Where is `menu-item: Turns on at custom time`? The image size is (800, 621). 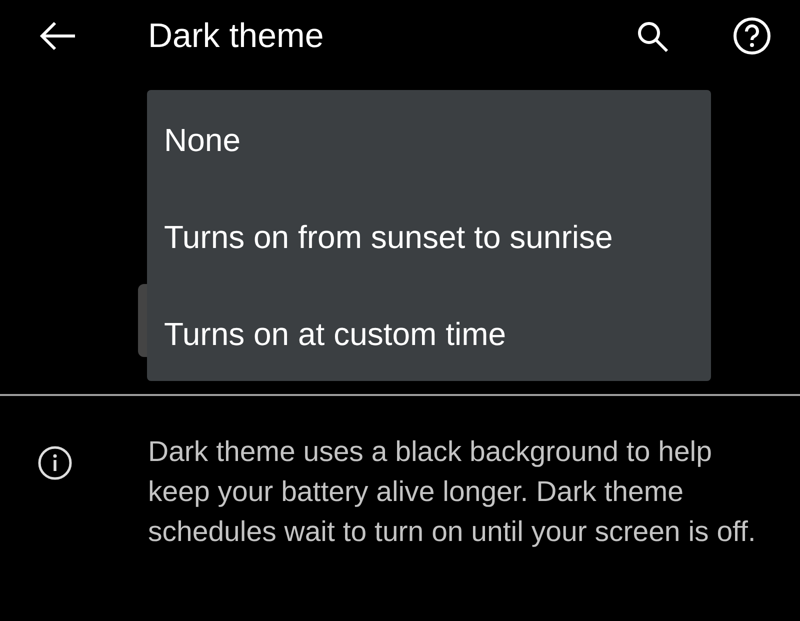 menu-item: Turns on at custom time is located at coordinates (429, 360).